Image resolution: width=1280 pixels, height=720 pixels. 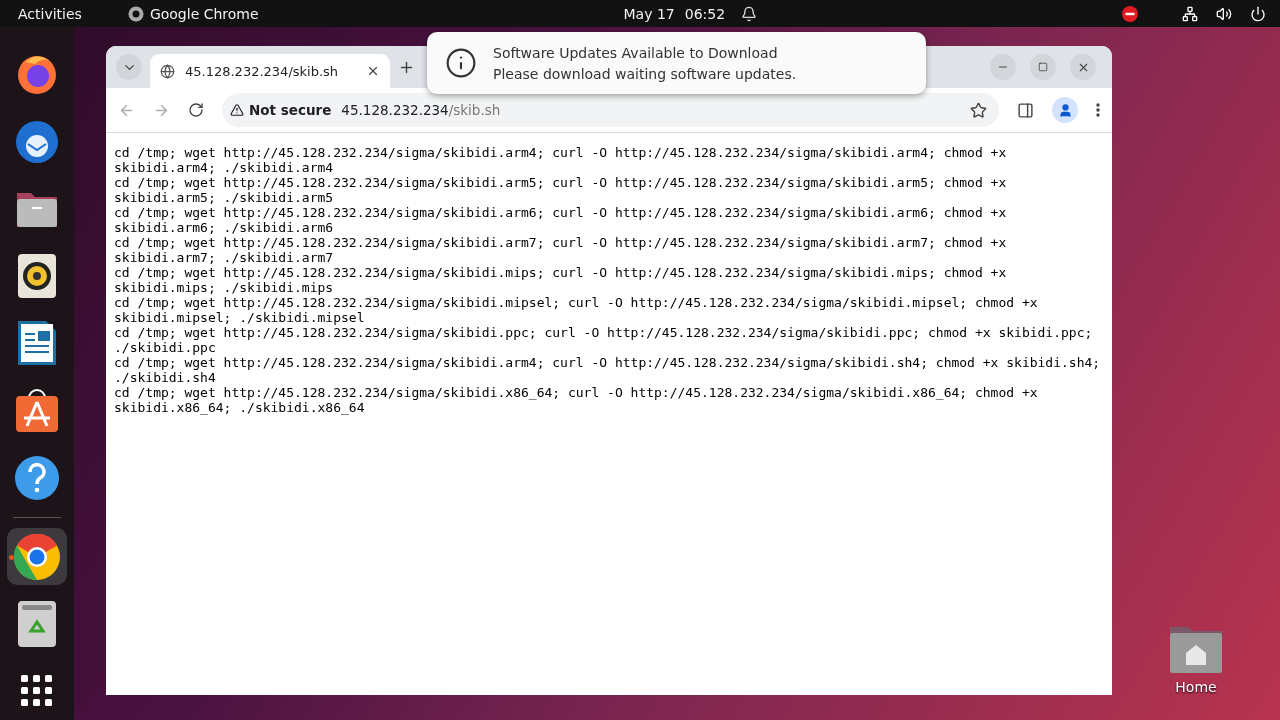 What do you see at coordinates (421, 110) in the screenshot?
I see `url-text: 45.128.232.234/skib.sh` at bounding box center [421, 110].